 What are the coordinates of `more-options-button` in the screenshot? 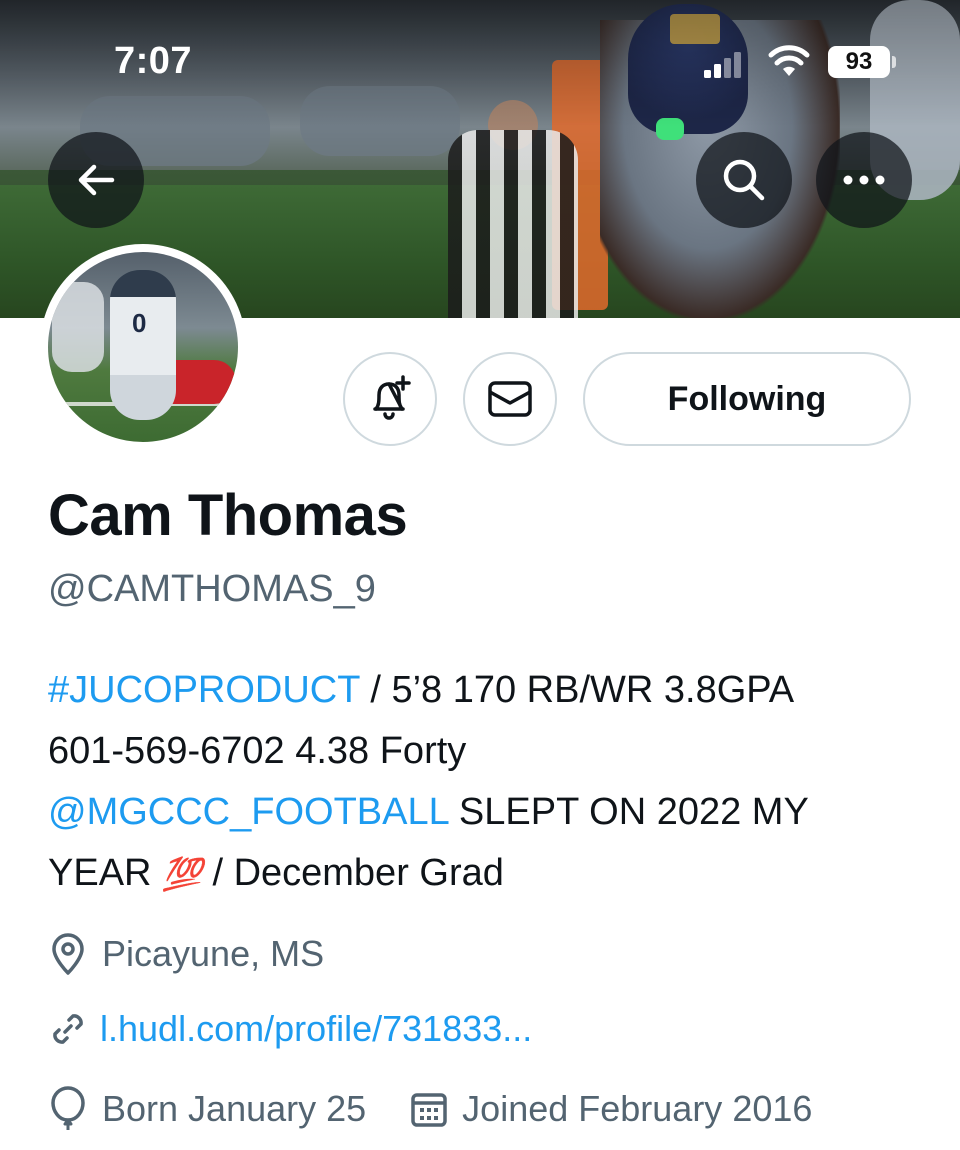 It's located at (864, 180).